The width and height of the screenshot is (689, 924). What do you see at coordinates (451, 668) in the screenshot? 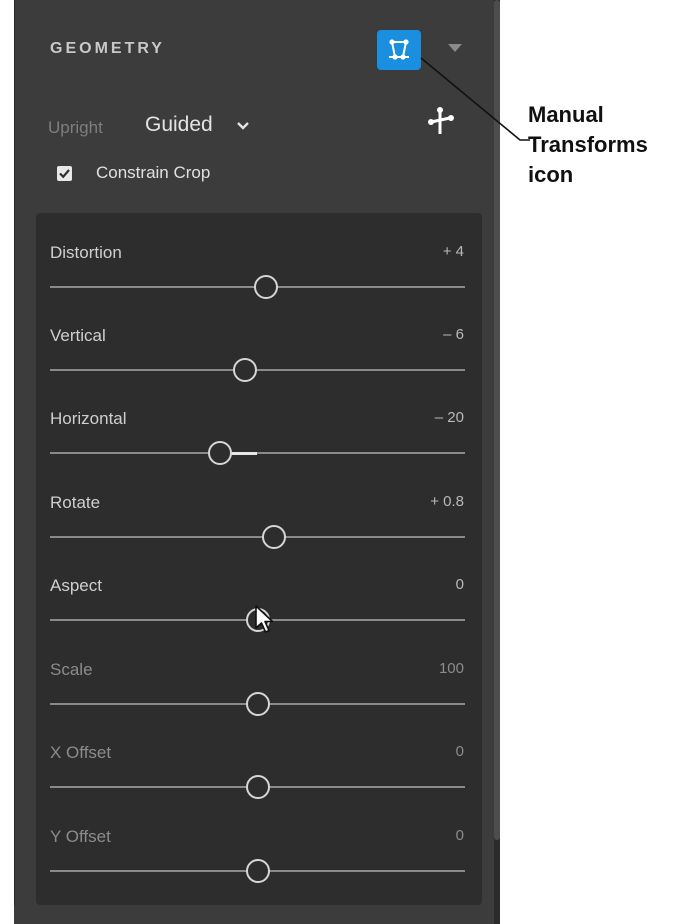
I see `slider-value: 100` at bounding box center [451, 668].